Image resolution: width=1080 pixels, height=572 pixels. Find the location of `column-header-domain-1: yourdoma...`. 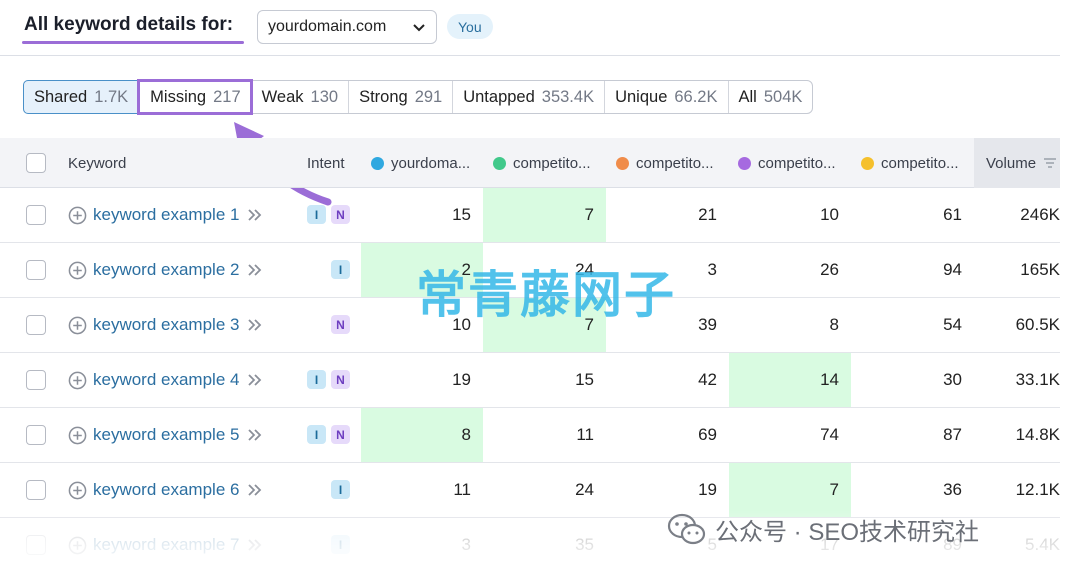

column-header-domain-1: yourdoma... is located at coordinates (420, 163).